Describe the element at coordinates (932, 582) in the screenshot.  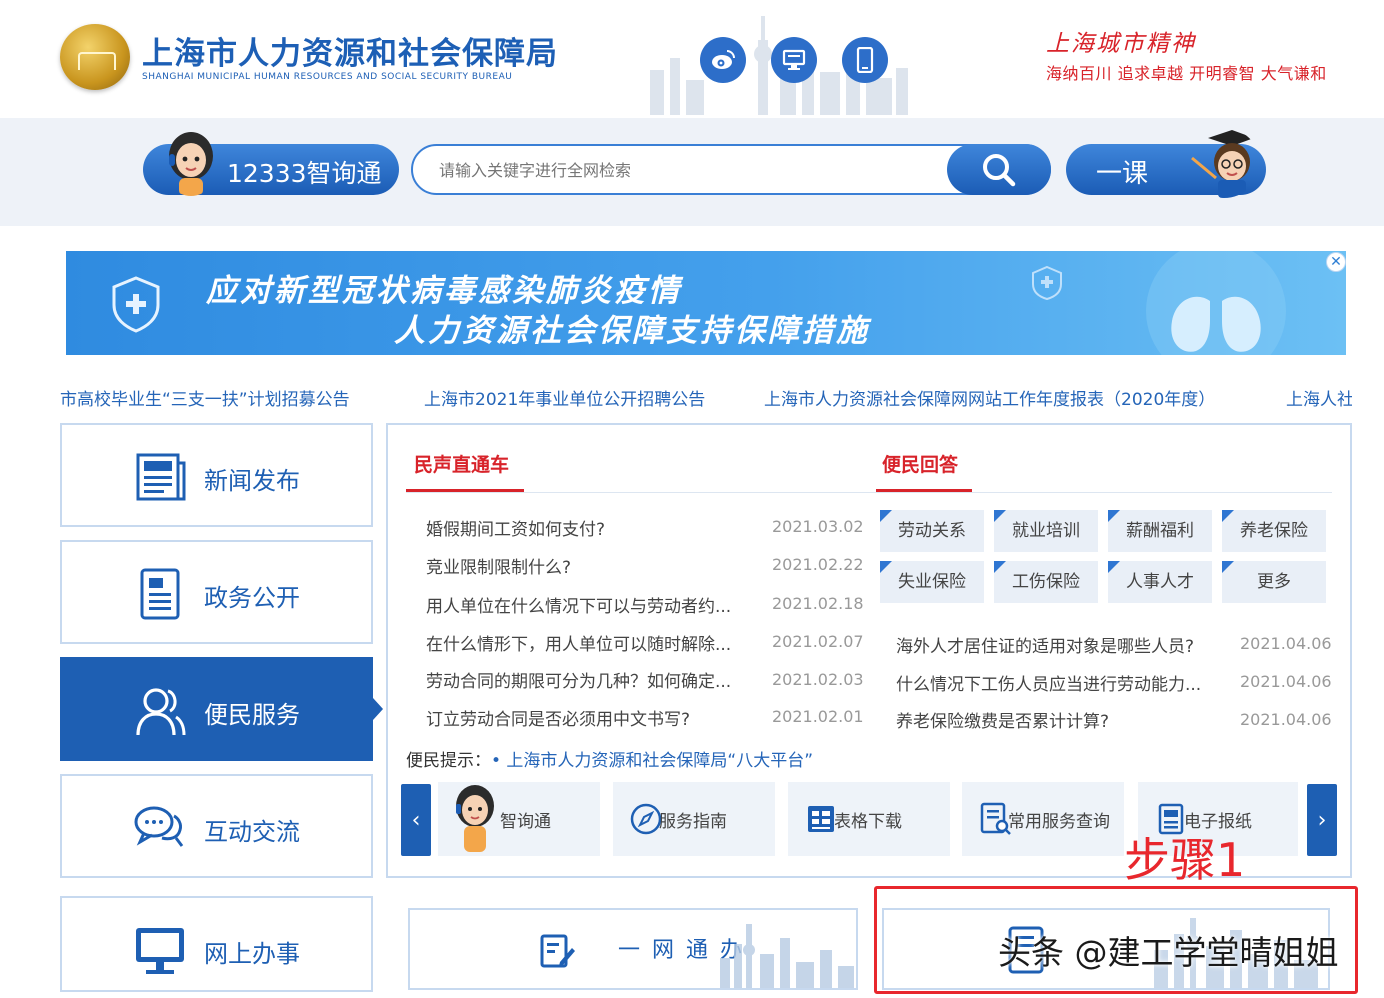
I see `category-unemployment-insurance: 失业保险` at that location.